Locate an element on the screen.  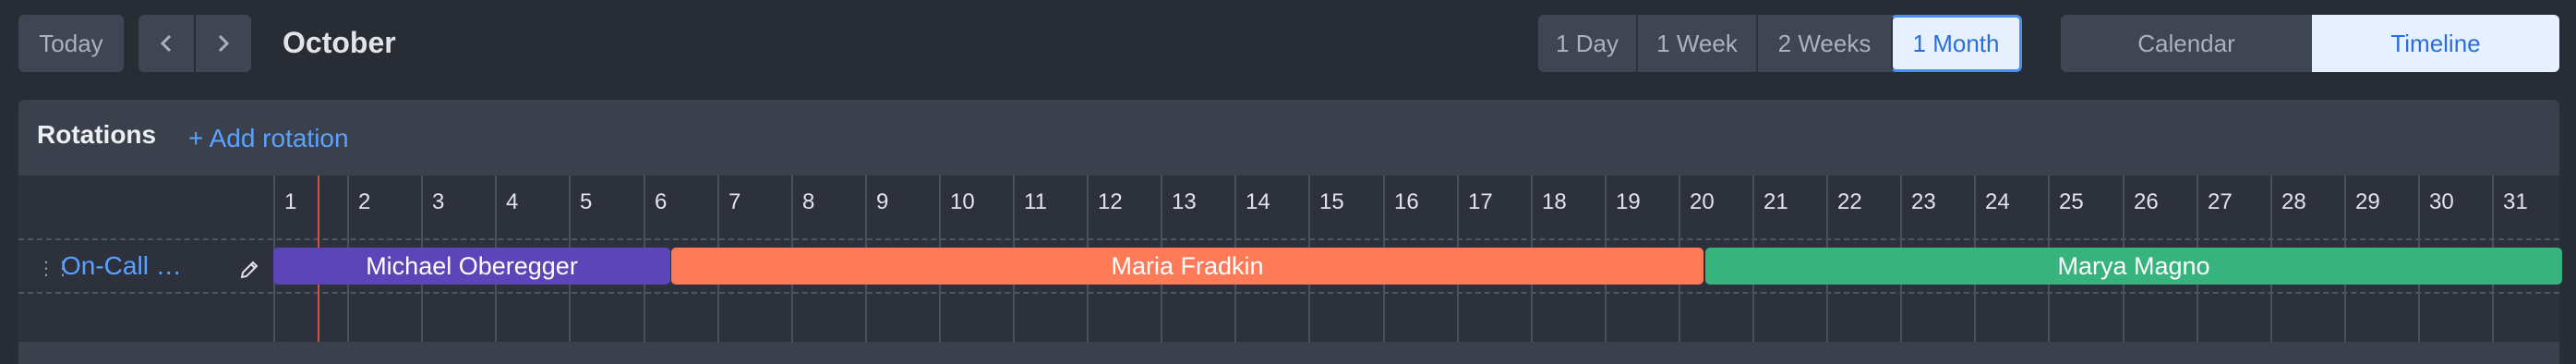
day-label: 12 is located at coordinates (1110, 201).